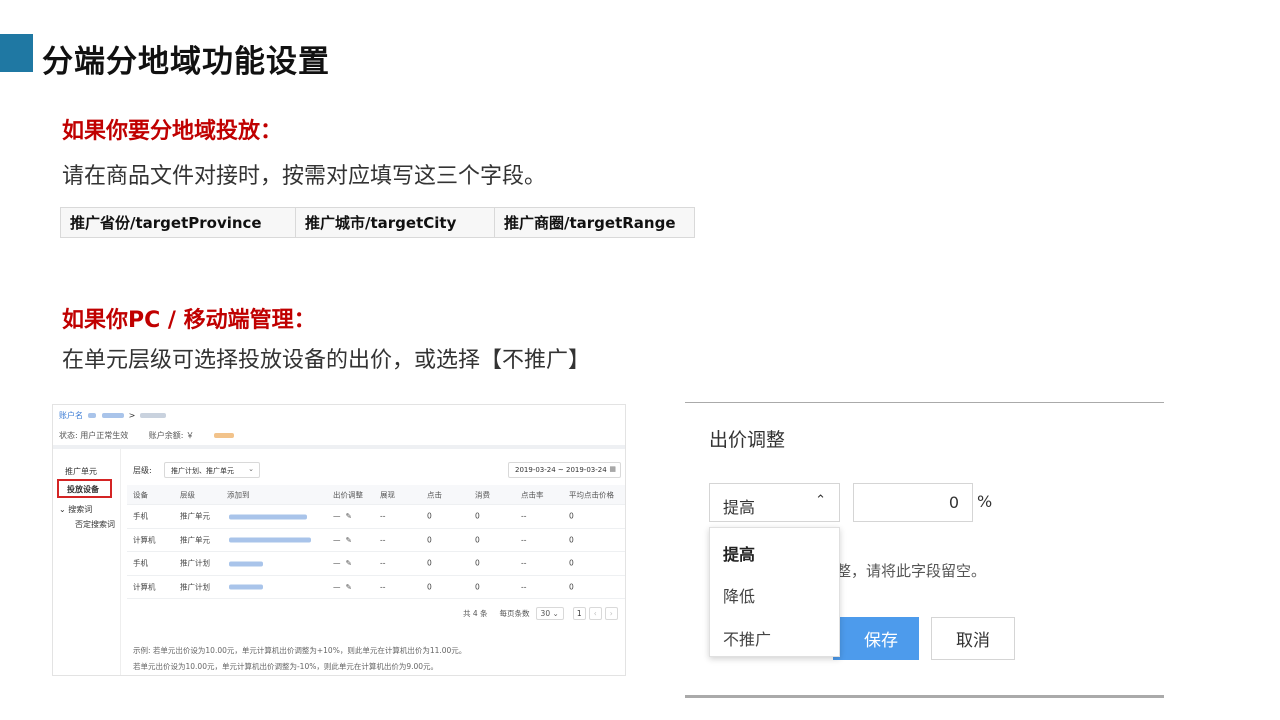  Describe the element at coordinates (482, 494) in the screenshot. I see `col-cost: 消费` at that location.